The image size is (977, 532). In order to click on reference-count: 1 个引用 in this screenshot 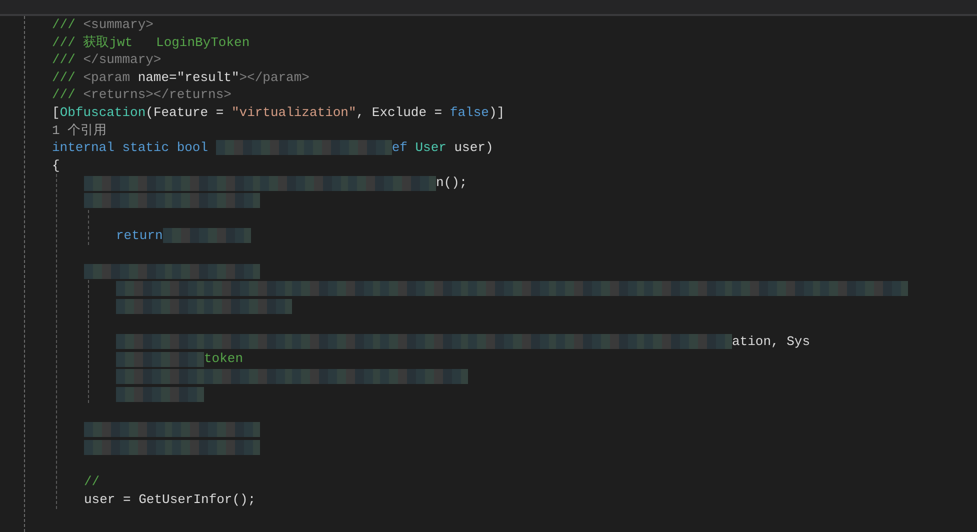, I will do `click(79, 131)`.